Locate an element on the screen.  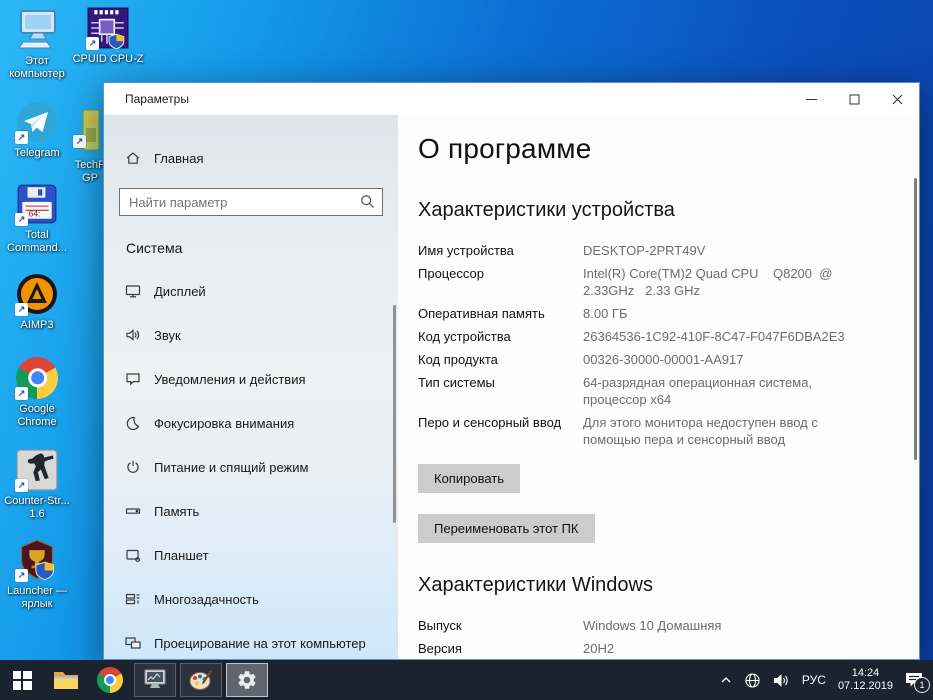
language-indicator: РУС is located at coordinates (814, 680).